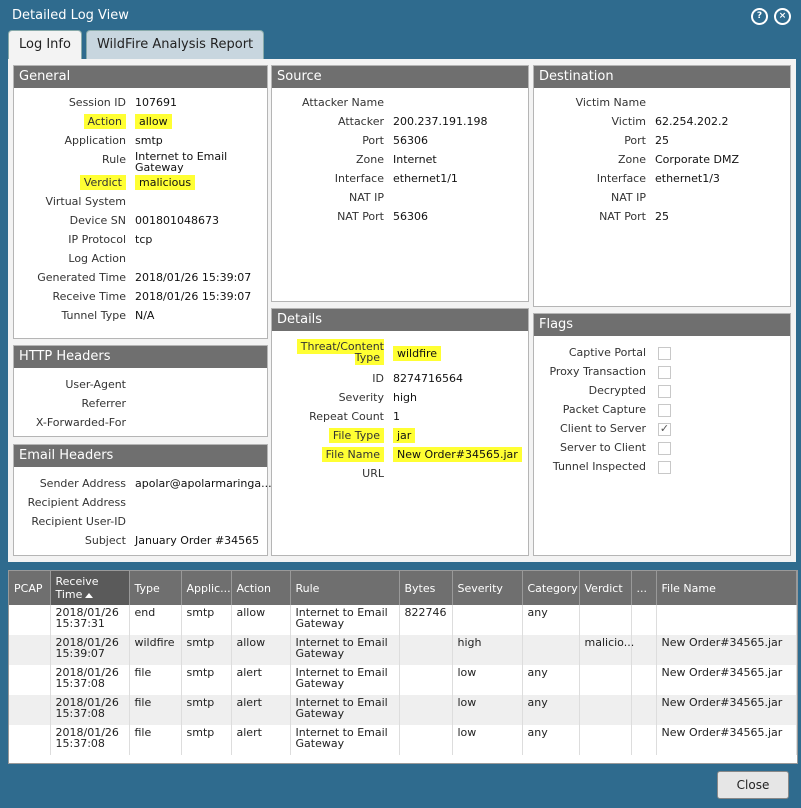 The height and width of the screenshot is (808, 801). What do you see at coordinates (662, 325) in the screenshot?
I see `flags-header: Flags` at bounding box center [662, 325].